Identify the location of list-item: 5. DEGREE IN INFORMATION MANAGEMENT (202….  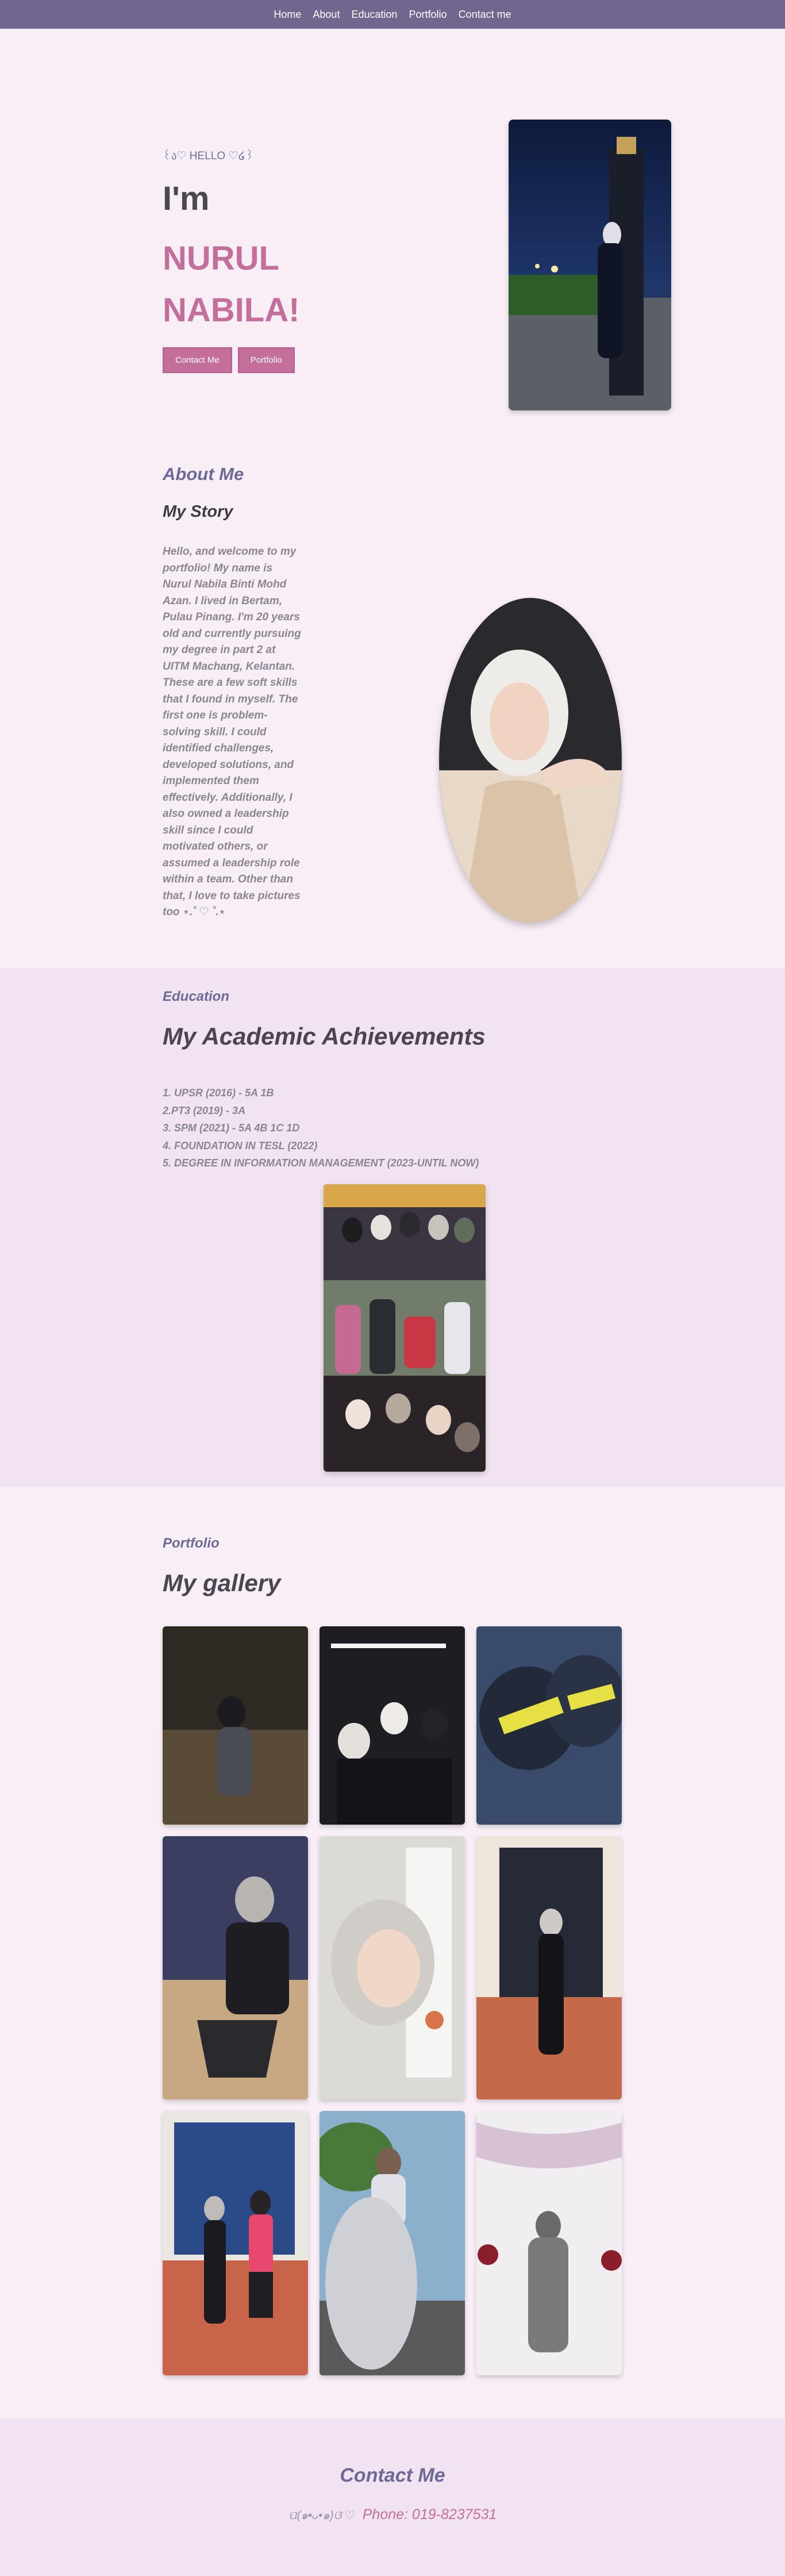
(321, 1163).